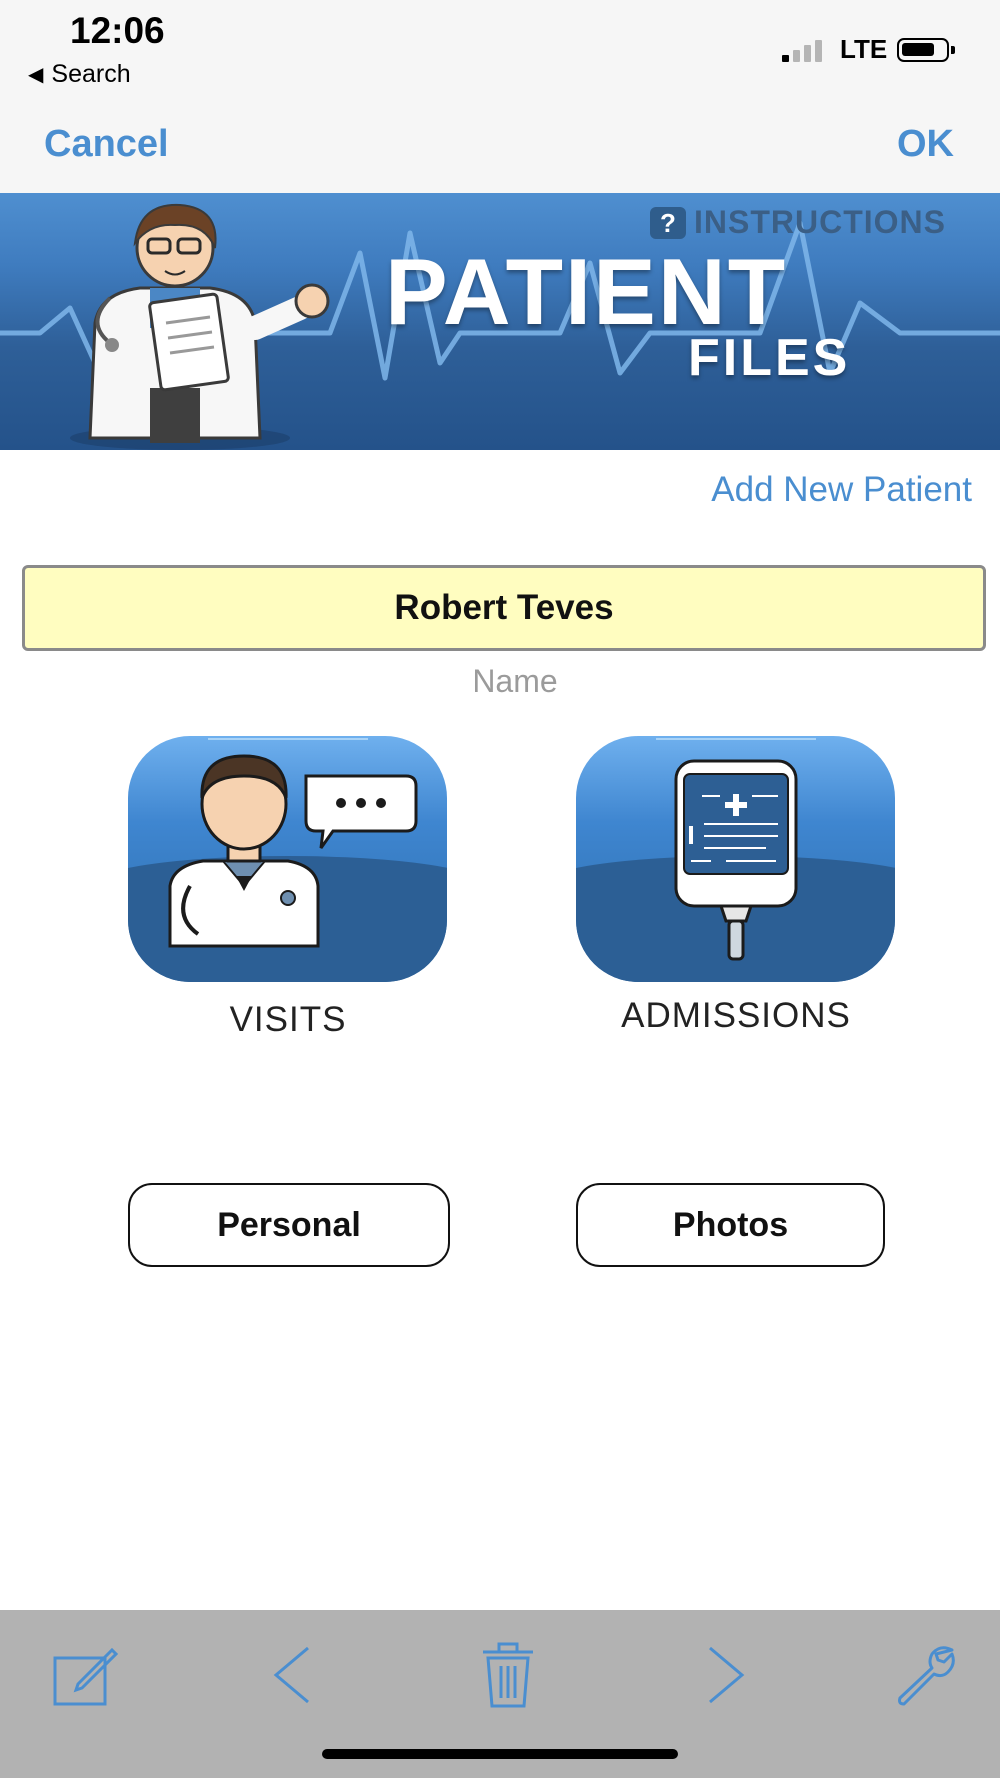 This screenshot has height=1778, width=1000. Describe the element at coordinates (926, 50) in the screenshot. I see `battery-icon` at that location.